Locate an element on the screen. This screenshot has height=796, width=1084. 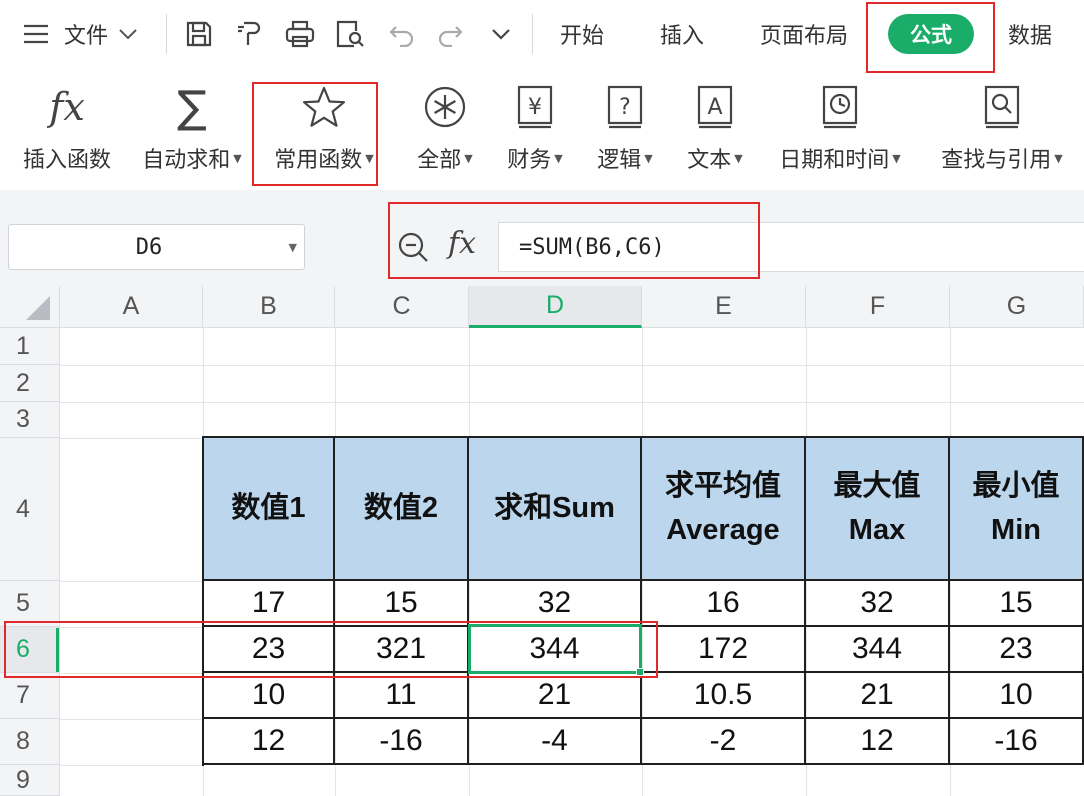
table-header-cell: 求和Sum is located at coordinates (555, 509).